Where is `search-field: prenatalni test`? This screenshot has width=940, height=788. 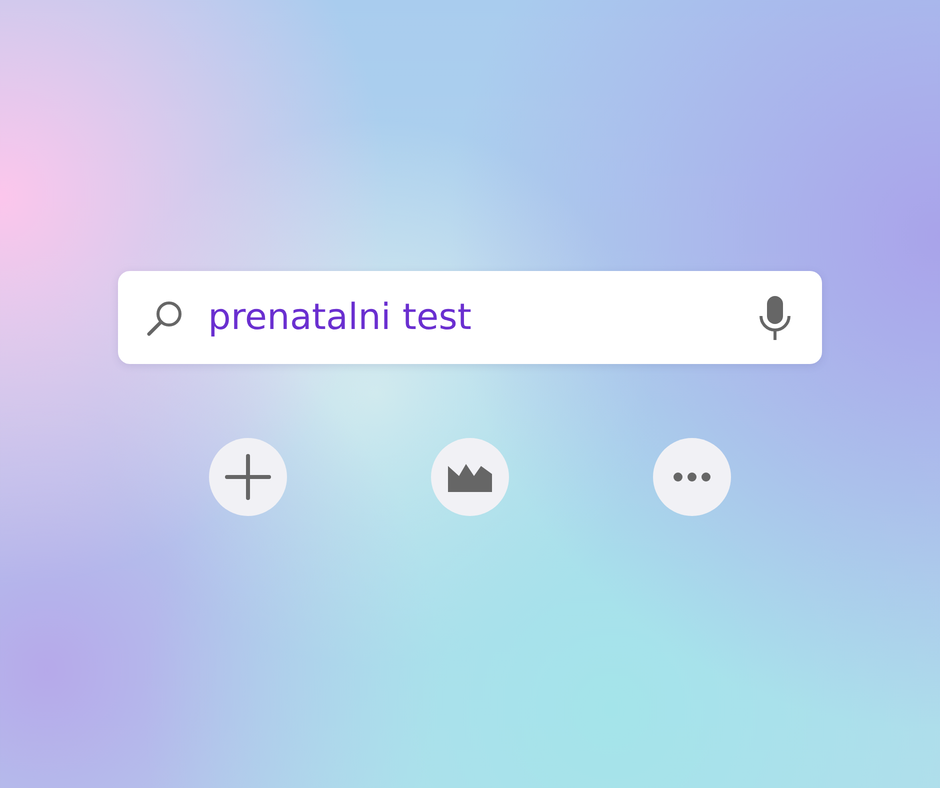 search-field: prenatalni test is located at coordinates (483, 317).